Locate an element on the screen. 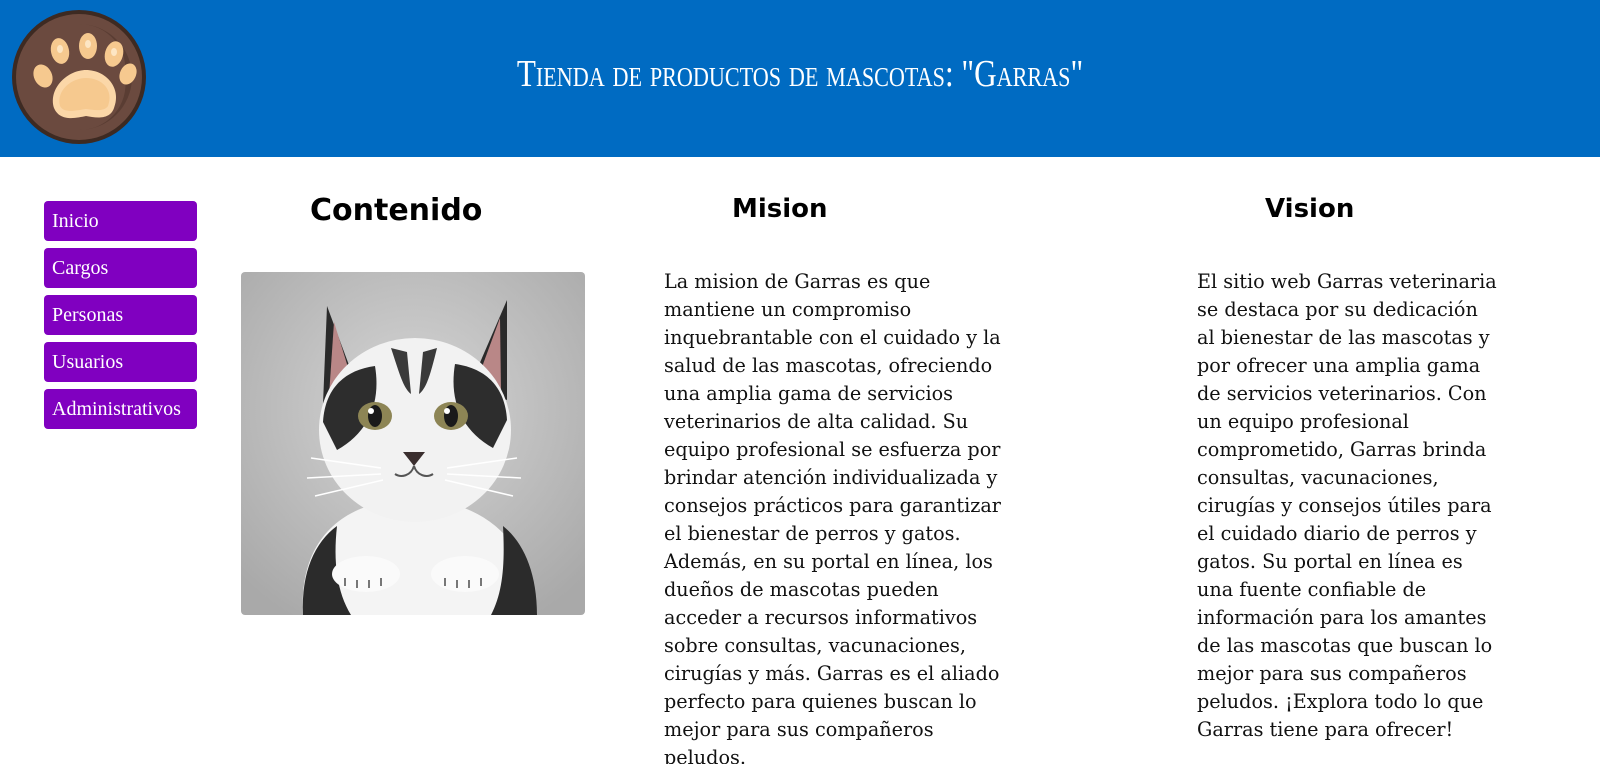  nav-item-cargos: Cargos is located at coordinates (120, 268).